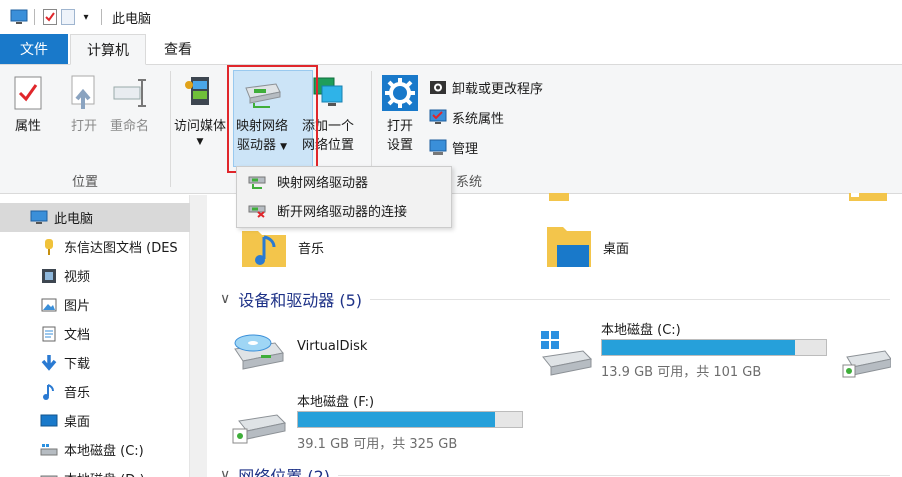 The width and height of the screenshot is (902, 477). Describe the element at coordinates (178, 49) in the screenshot. I see `tab-view: 查看` at that location.